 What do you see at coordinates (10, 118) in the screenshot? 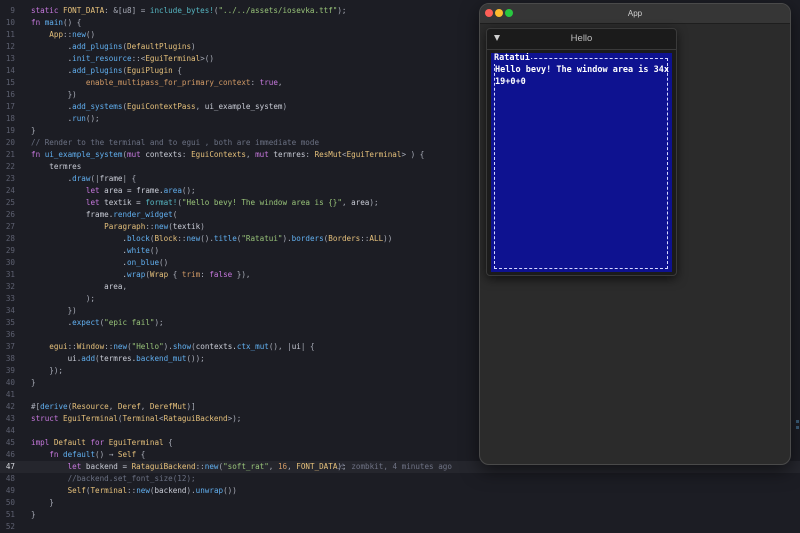
I see `line-number: 18` at bounding box center [10, 118].